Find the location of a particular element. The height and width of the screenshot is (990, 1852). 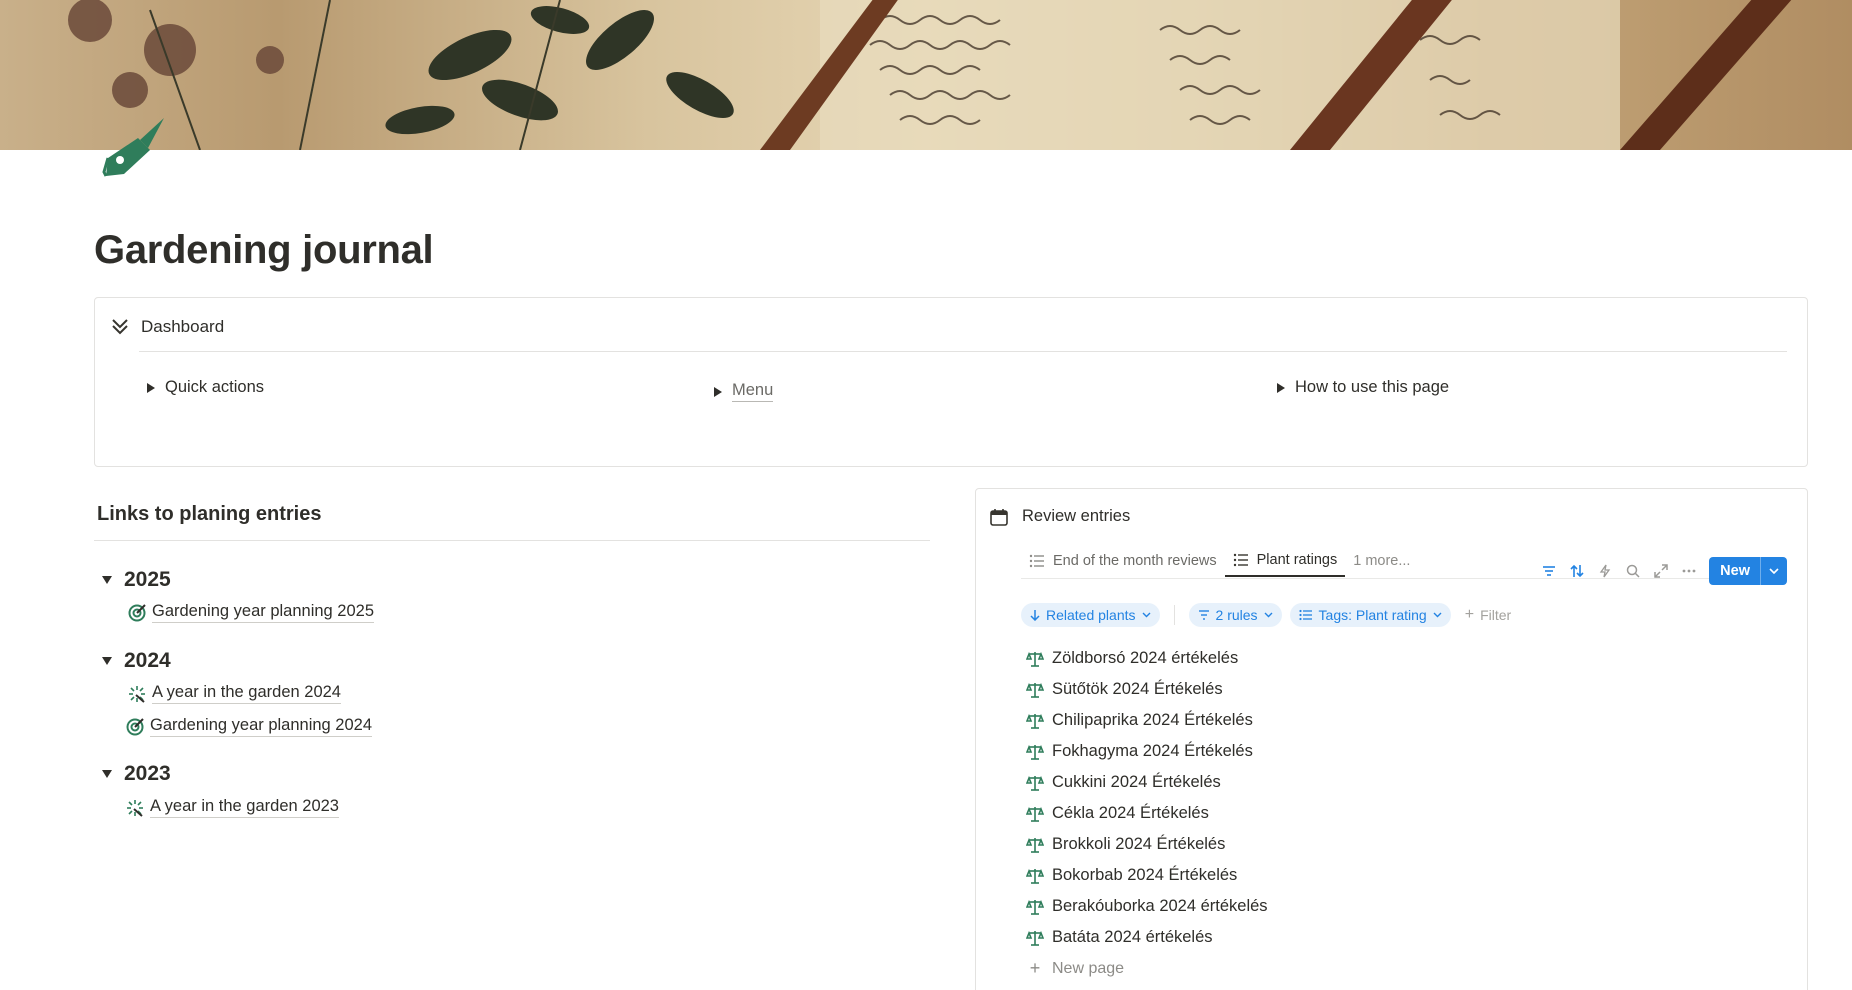

link-entry: A year in the garden 2024 is located at coordinates (234, 693).